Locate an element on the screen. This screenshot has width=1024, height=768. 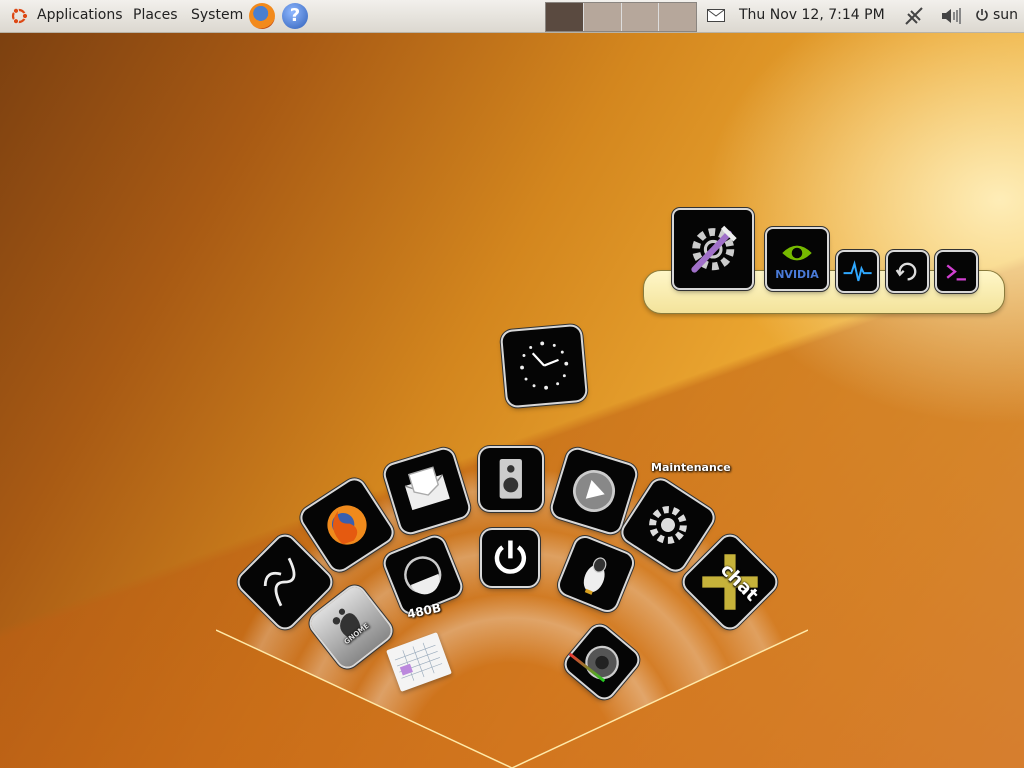
nvidia-icon: NVIDIA is located at coordinates (797, 259).